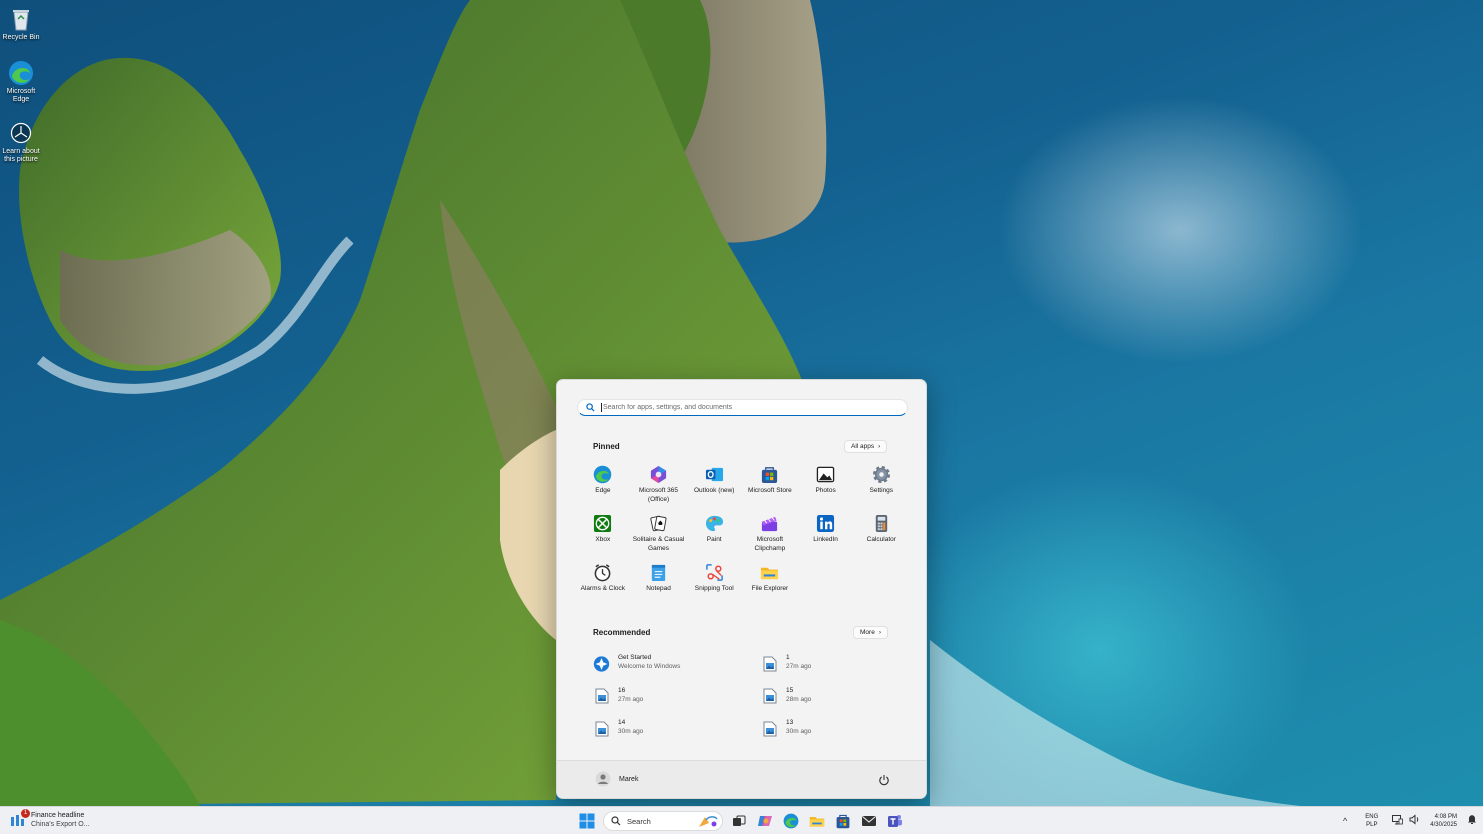  Describe the element at coordinates (791, 821) in the screenshot. I see `taskbar-app-edge` at that location.